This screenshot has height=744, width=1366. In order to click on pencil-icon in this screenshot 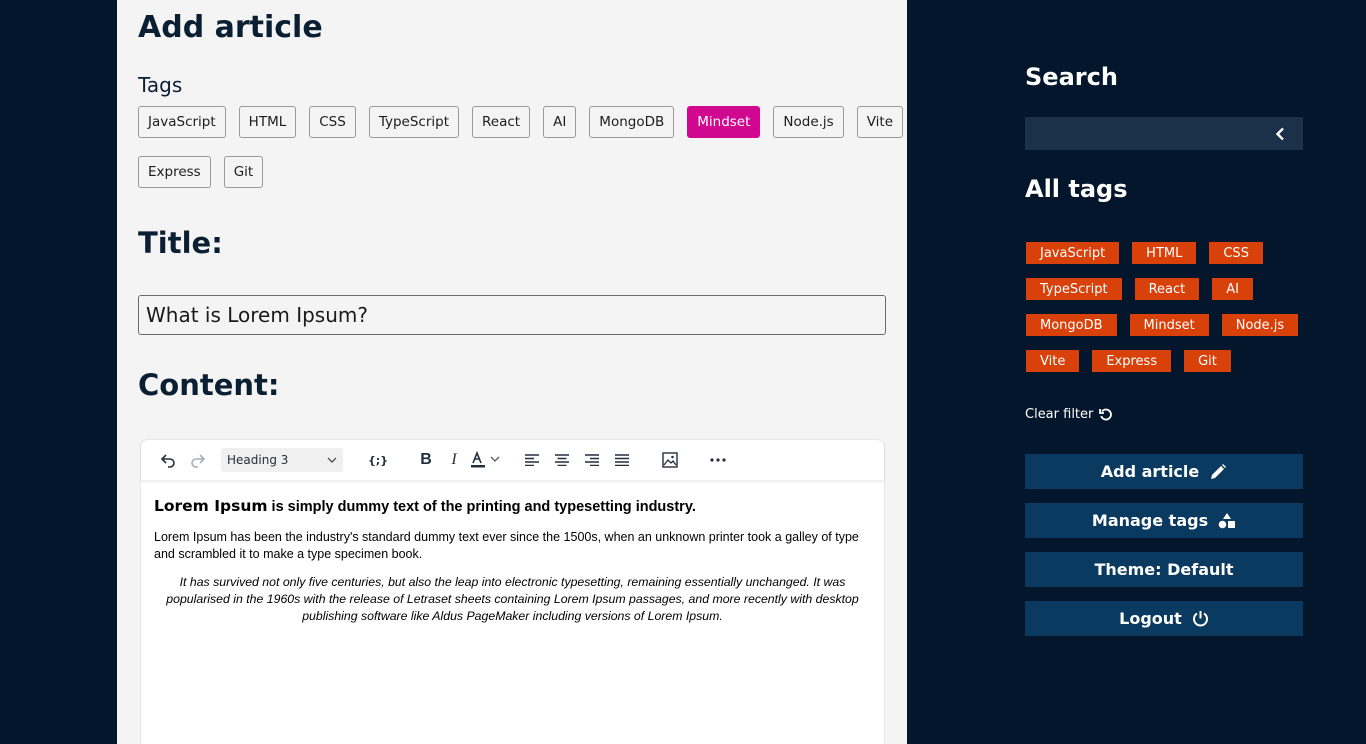, I will do `click(1218, 472)`.